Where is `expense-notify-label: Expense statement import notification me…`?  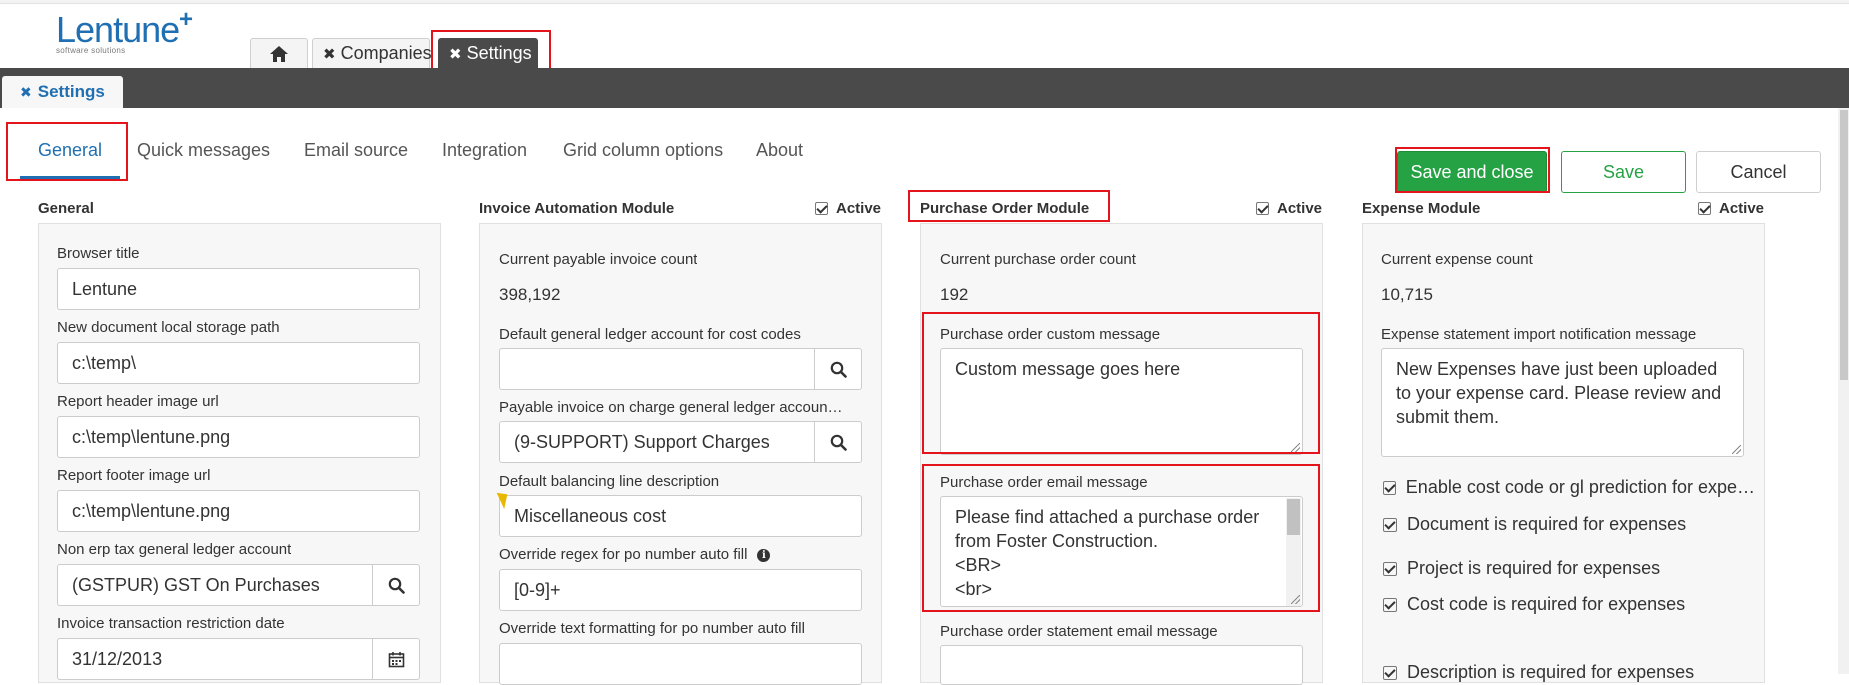
expense-notify-label: Expense statement import notification me… is located at coordinates (1539, 334).